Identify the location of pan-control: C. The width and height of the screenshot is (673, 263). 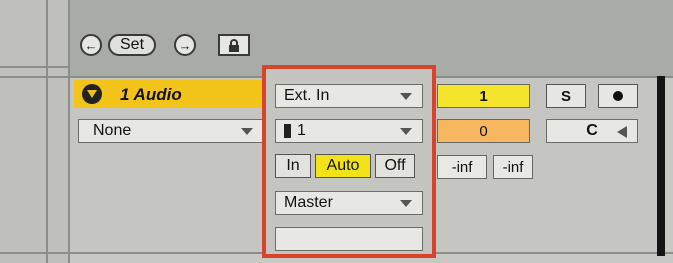
(592, 131).